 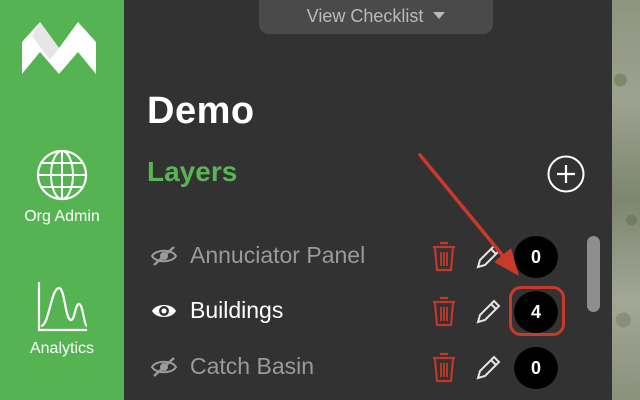 What do you see at coordinates (201, 111) in the screenshot?
I see `project-title: Demo` at bounding box center [201, 111].